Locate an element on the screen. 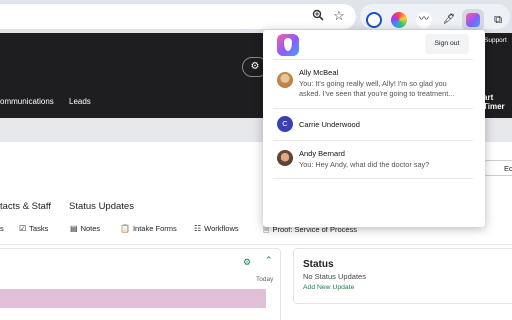 This screenshot has height=320, width=512. address-bar is located at coordinates (178, 16).